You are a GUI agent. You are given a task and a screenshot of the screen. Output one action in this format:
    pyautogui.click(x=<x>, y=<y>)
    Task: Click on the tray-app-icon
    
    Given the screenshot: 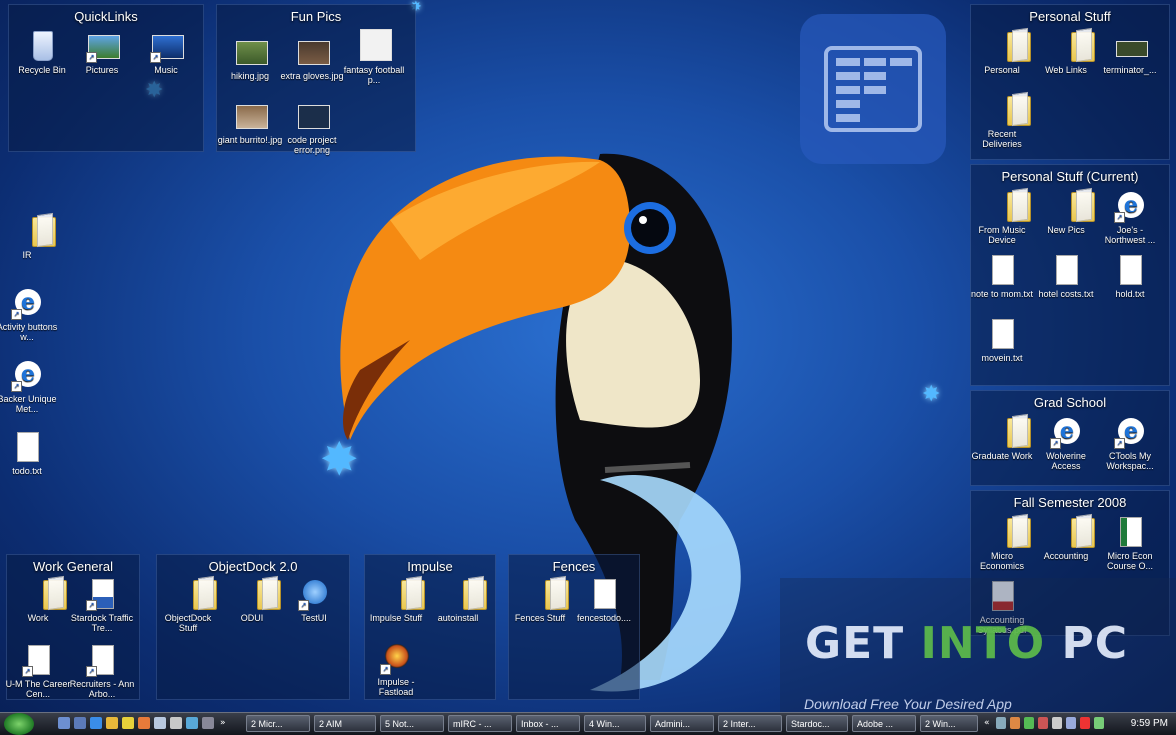 What is the action you would take?
    pyautogui.click(x=1085, y=723)
    